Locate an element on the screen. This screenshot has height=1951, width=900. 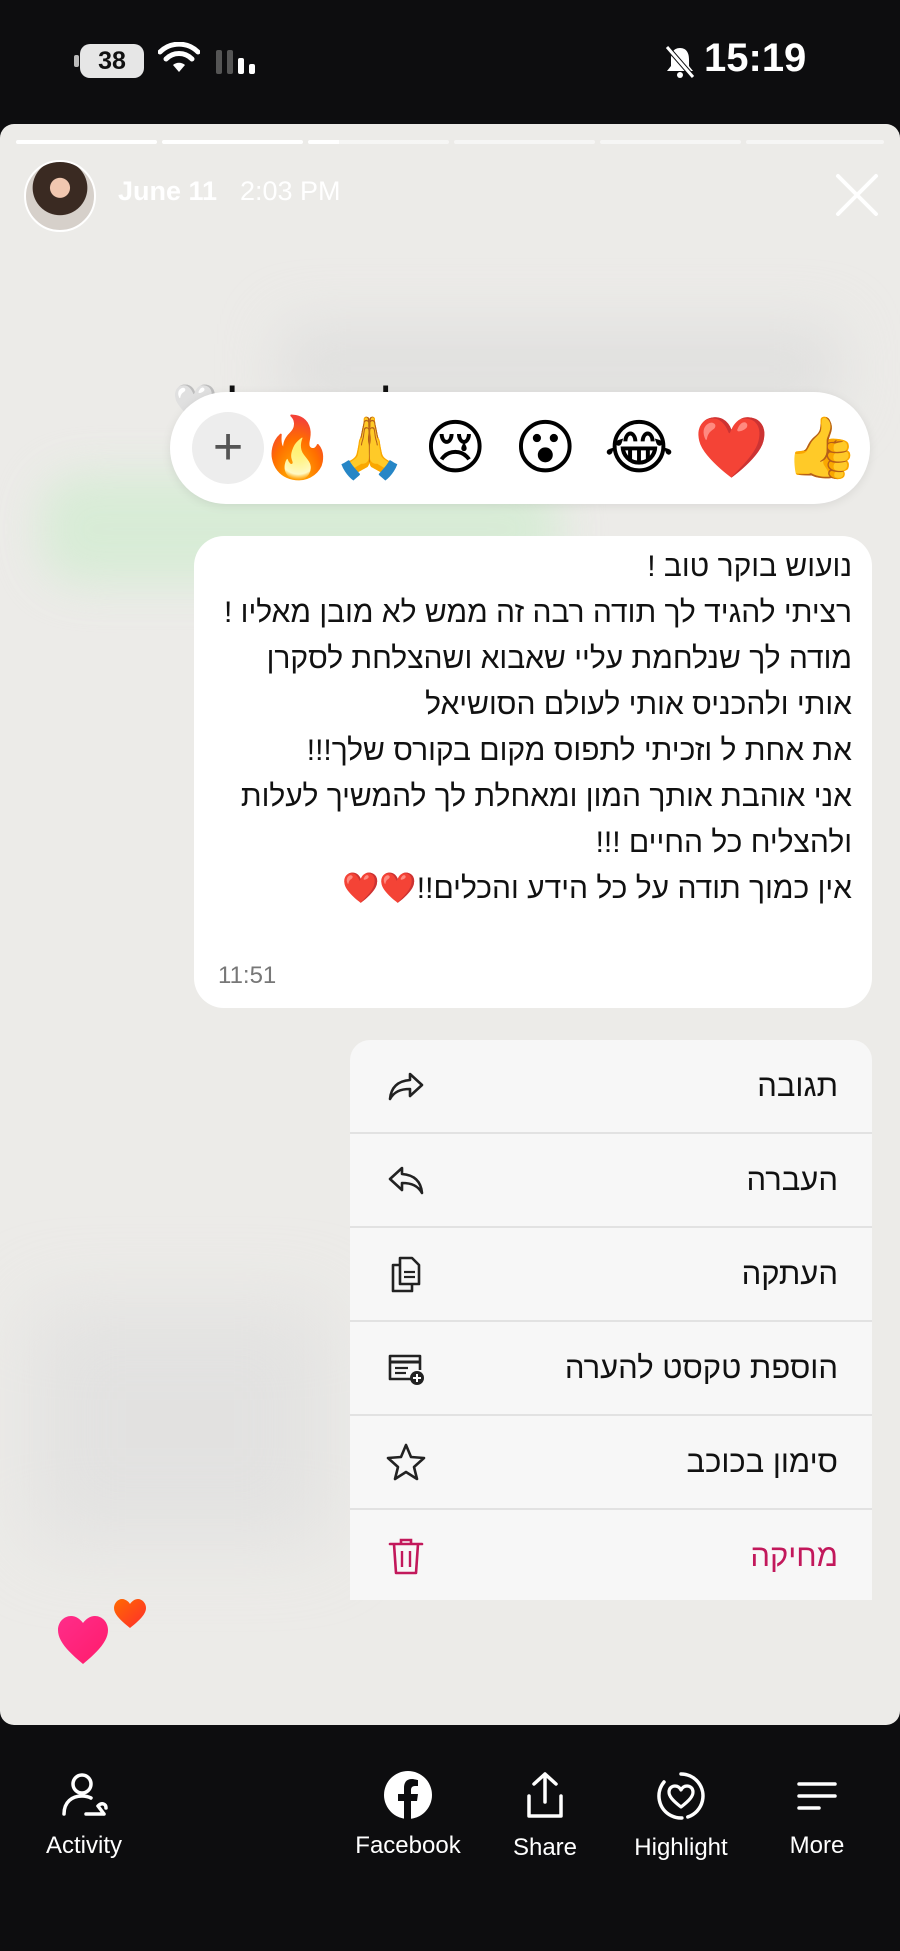
menu-item-copy: העתקה is located at coordinates (611, 1275).